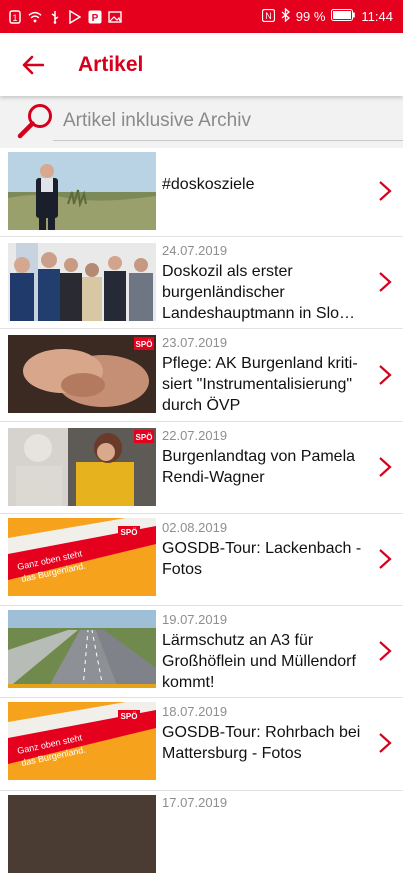 The height and width of the screenshot is (873, 403). I want to click on article-title: Burgenlandtag von Pamela Rendi-Wagner, so click(259, 467).